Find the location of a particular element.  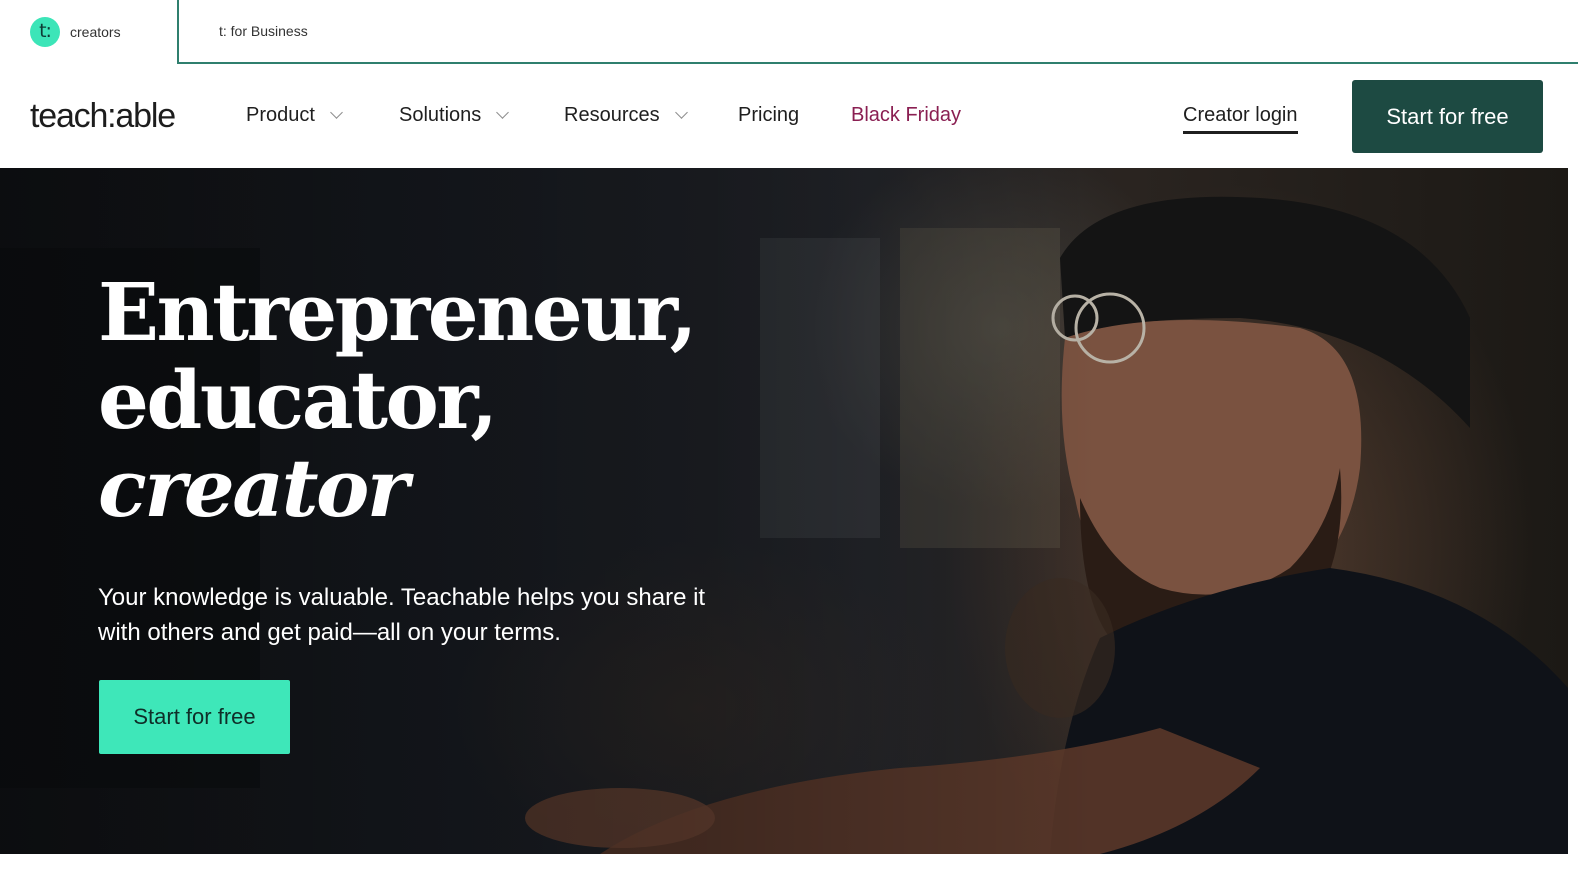

nav-item-product: Product is located at coordinates (294, 115).